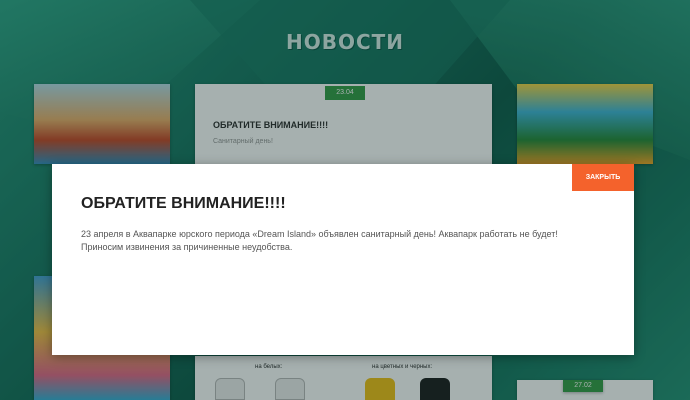 Image resolution: width=690 pixels, height=400 pixels. Describe the element at coordinates (603, 177) in the screenshot. I see `close-button: ЗАКРЫТЬ` at that location.